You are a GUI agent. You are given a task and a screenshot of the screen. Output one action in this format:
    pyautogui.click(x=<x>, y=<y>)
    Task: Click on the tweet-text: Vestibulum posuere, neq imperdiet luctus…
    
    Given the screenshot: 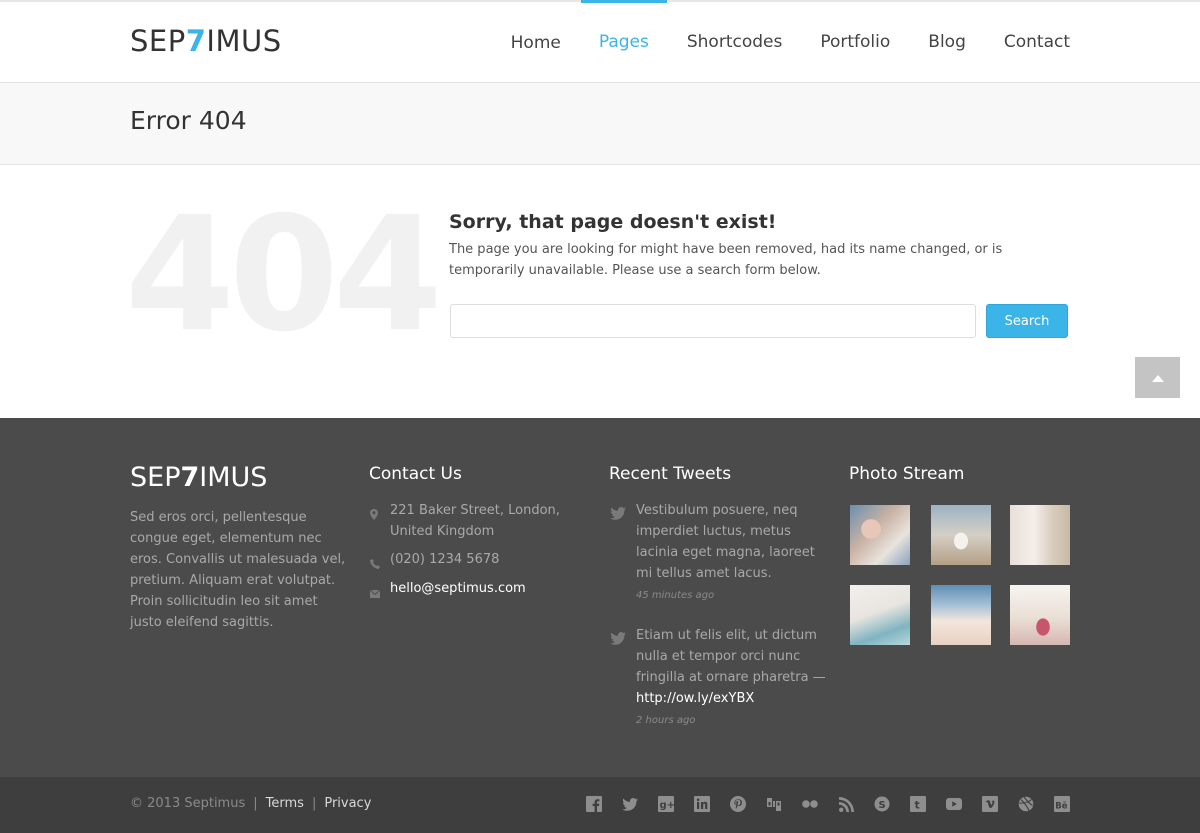 What is the action you would take?
    pyautogui.click(x=725, y=542)
    